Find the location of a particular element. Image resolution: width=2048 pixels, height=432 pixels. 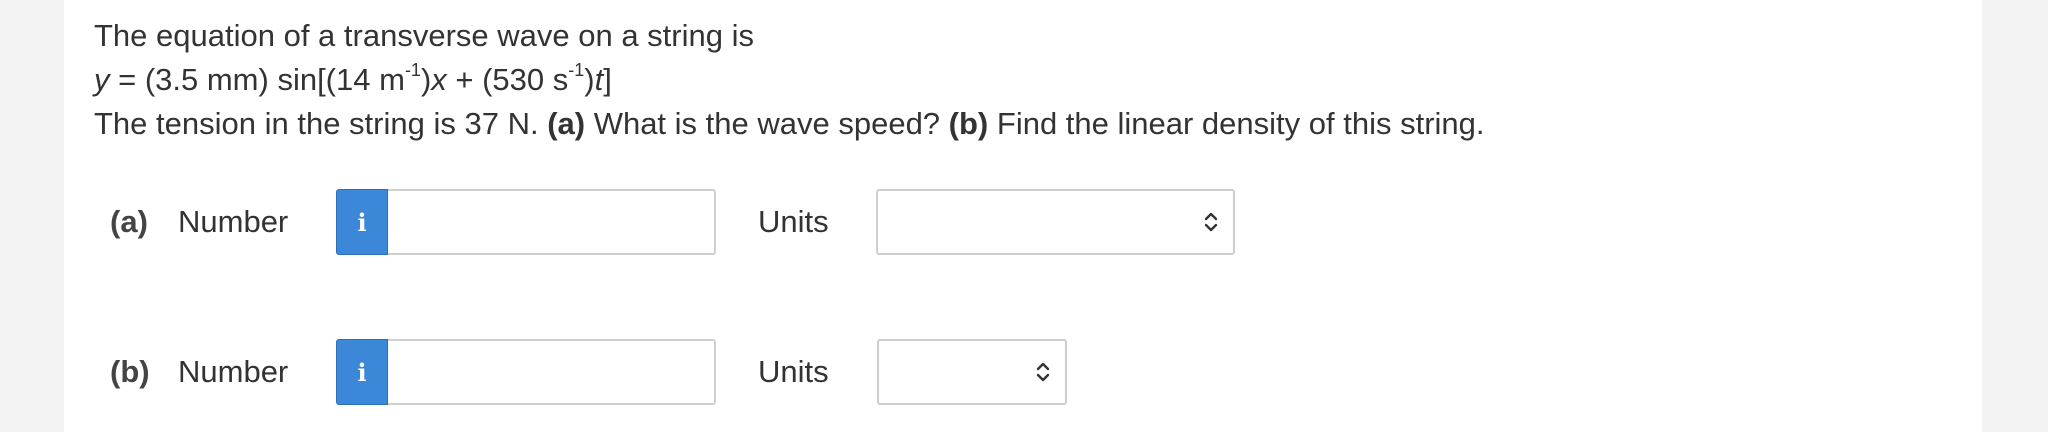

tension-text: The tension in the string is 37 N. is located at coordinates (321, 123).